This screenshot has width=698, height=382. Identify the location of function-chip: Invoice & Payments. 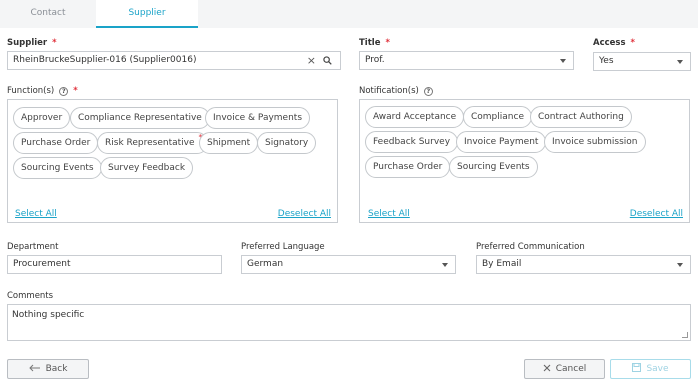
(258, 118).